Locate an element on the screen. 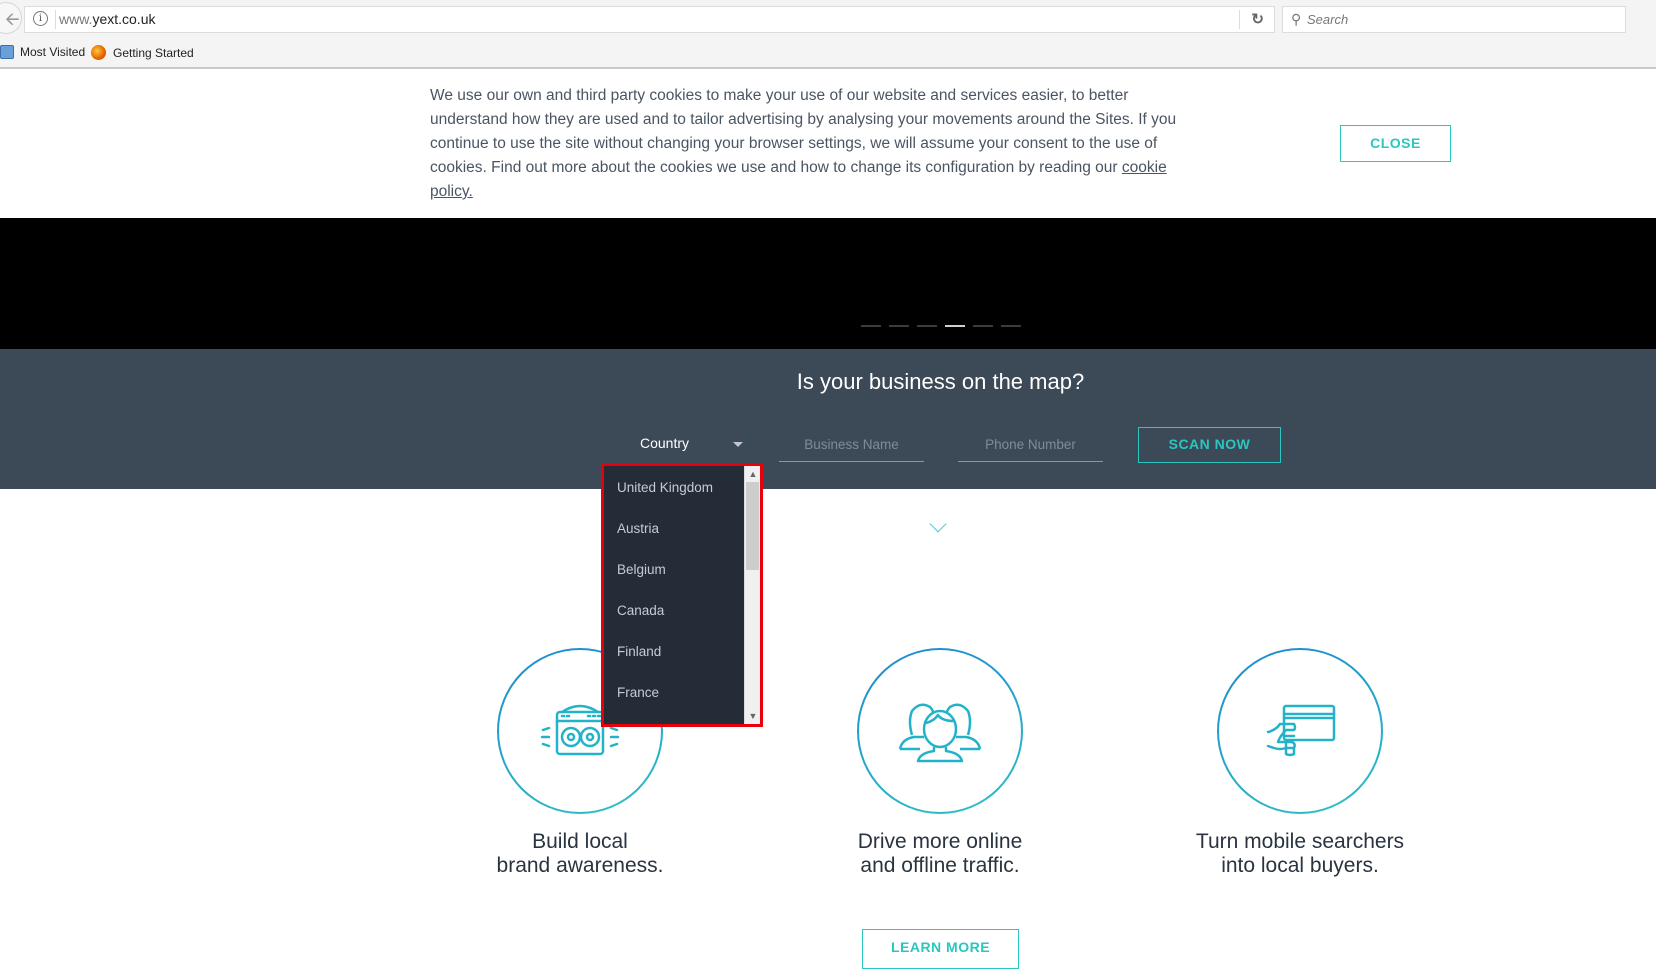  bookmark-getting-started: Getting Started is located at coordinates (142, 52).